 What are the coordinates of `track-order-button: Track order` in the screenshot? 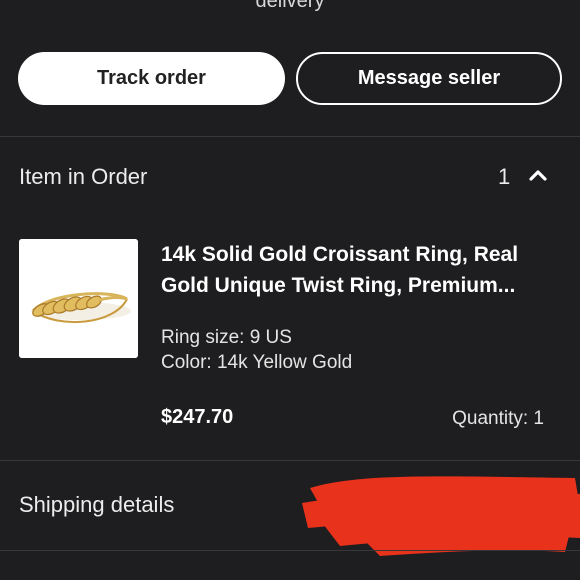 It's located at (151, 78).